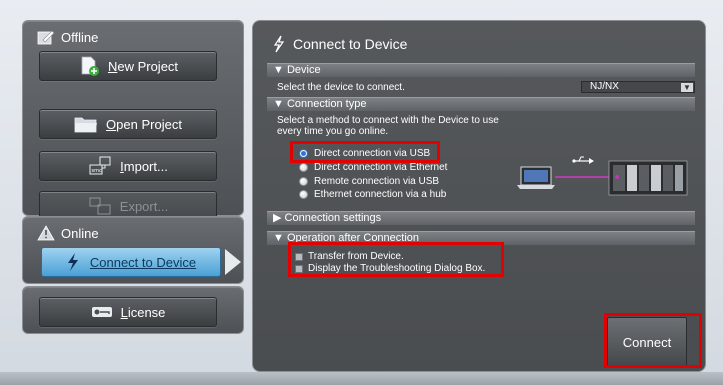 The width and height of the screenshot is (723, 385). Describe the element at coordinates (381, 167) in the screenshot. I see `radio-direct-ethernet-label: Direct connection via Ethernet` at that location.